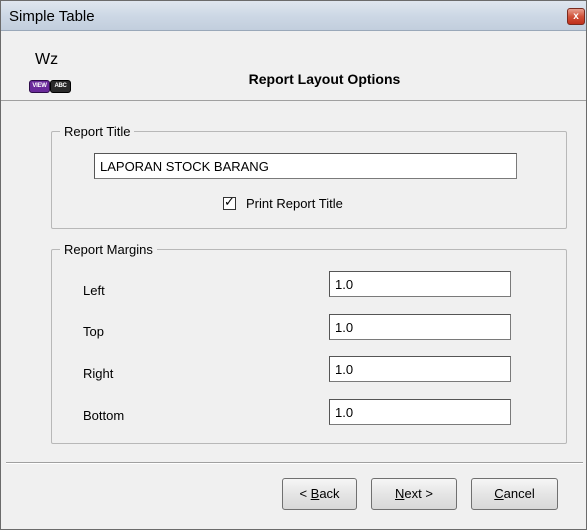 The width and height of the screenshot is (587, 530). I want to click on margin-right-label: Right, so click(98, 373).